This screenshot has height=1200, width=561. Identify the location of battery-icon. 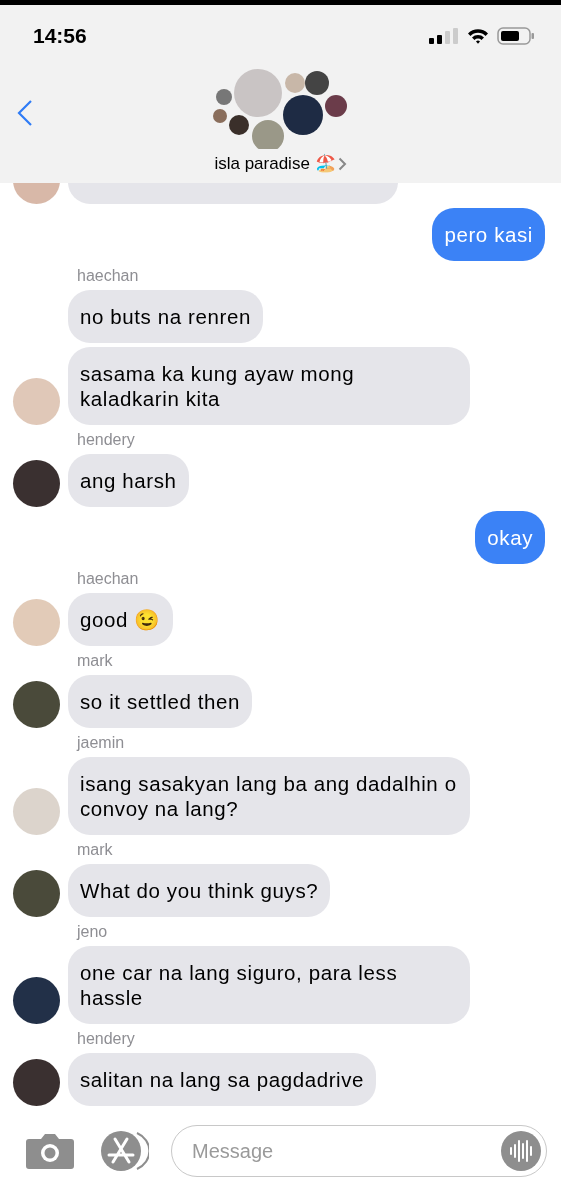
(516, 36).